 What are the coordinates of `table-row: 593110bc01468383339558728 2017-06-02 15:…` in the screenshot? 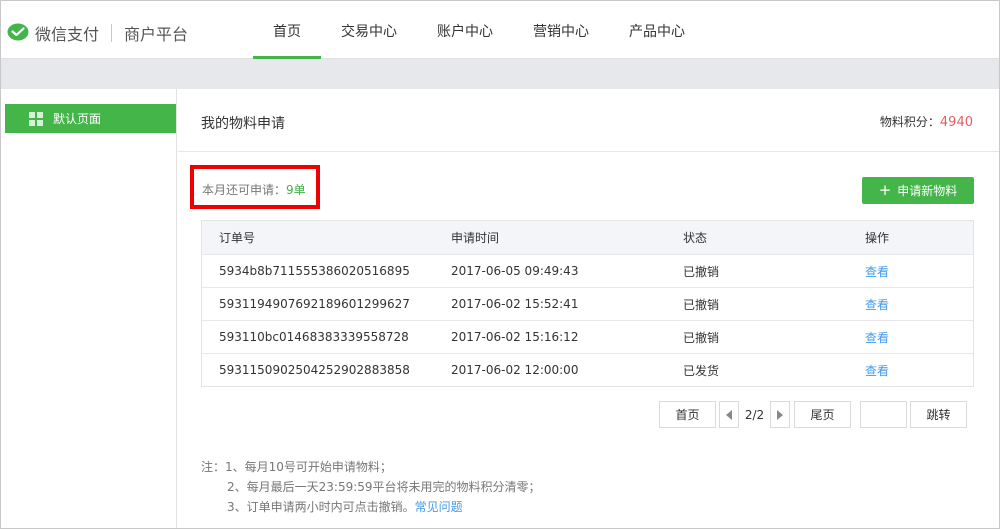 It's located at (587, 336).